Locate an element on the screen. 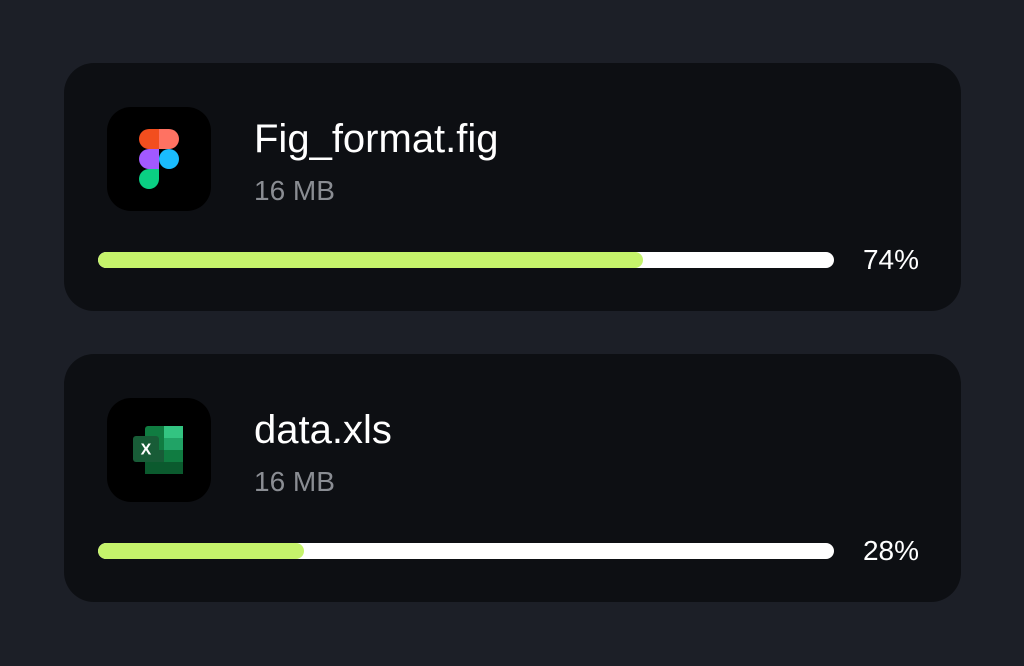  progress-percent: 28% is located at coordinates (890, 550).